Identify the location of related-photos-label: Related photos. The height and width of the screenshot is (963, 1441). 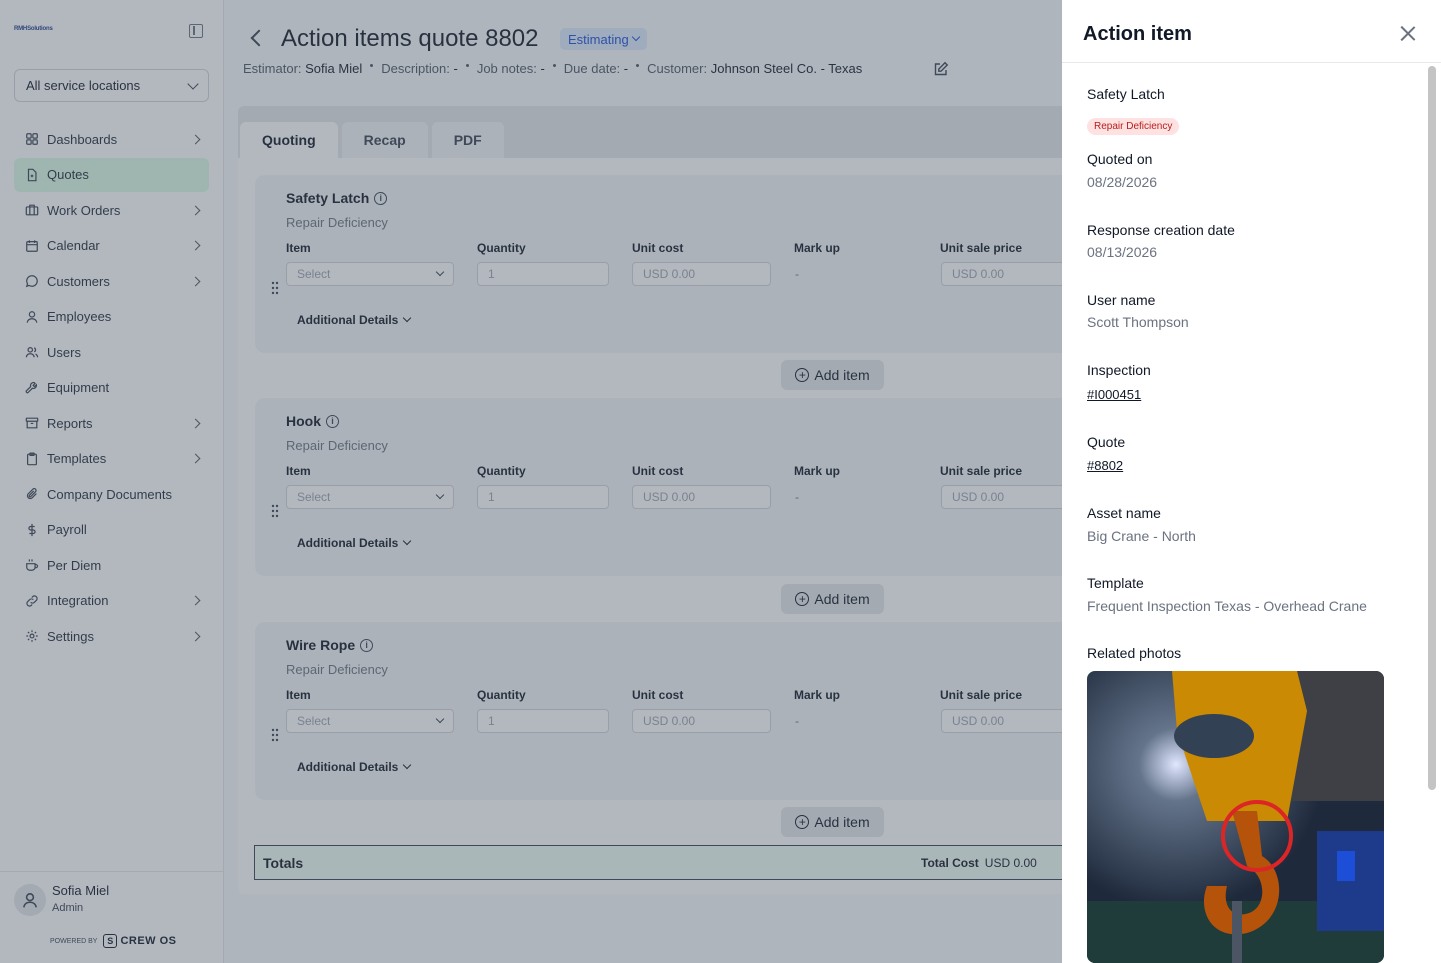
(1134, 653).